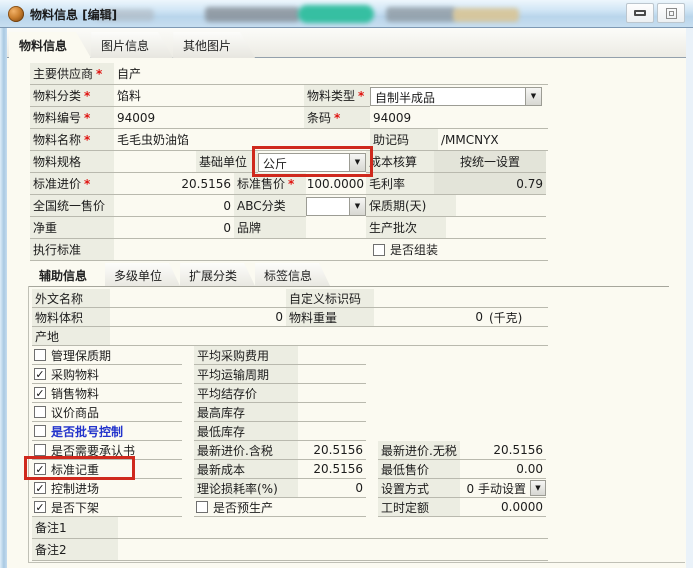 The image size is (693, 568). What do you see at coordinates (67, 274) in the screenshot?
I see `tab-aux-info: 辅助信息` at bounding box center [67, 274].